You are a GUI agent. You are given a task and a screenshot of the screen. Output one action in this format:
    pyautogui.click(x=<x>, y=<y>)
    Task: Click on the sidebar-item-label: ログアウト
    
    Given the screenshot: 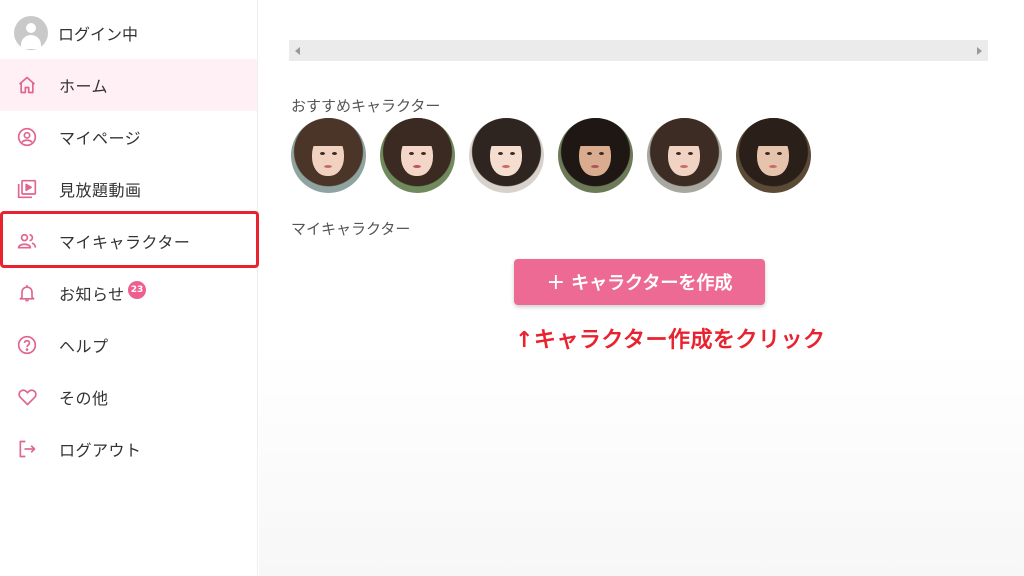 What is the action you would take?
    pyautogui.click(x=100, y=450)
    